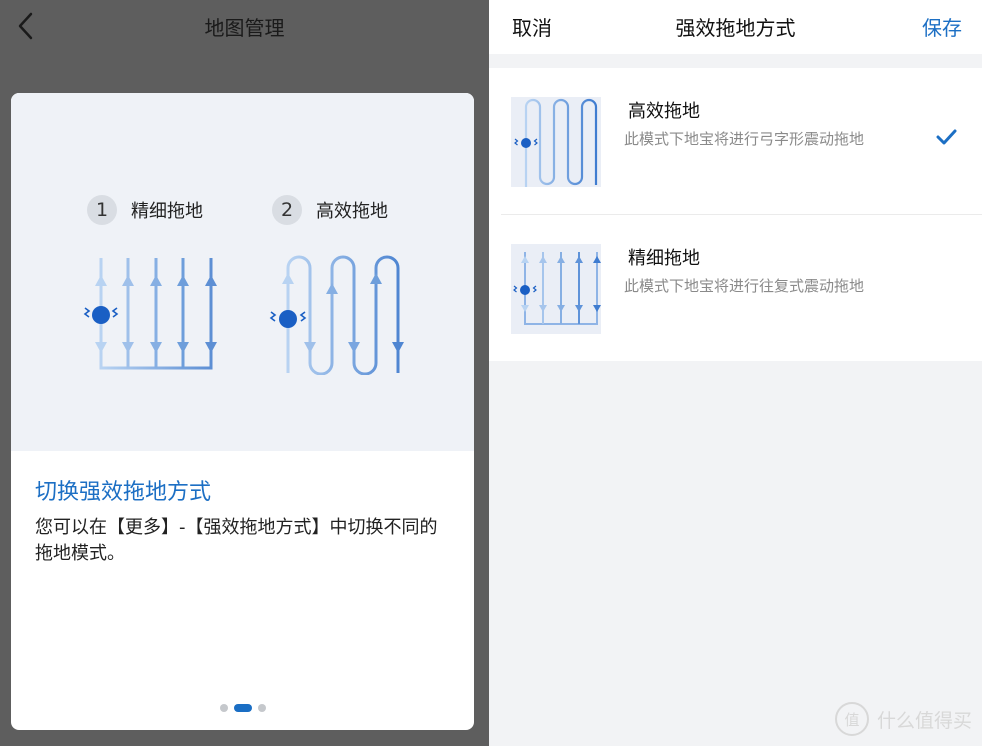 Image resolution: width=982 pixels, height=746 pixels. I want to click on save-button: 保存, so click(942, 26).